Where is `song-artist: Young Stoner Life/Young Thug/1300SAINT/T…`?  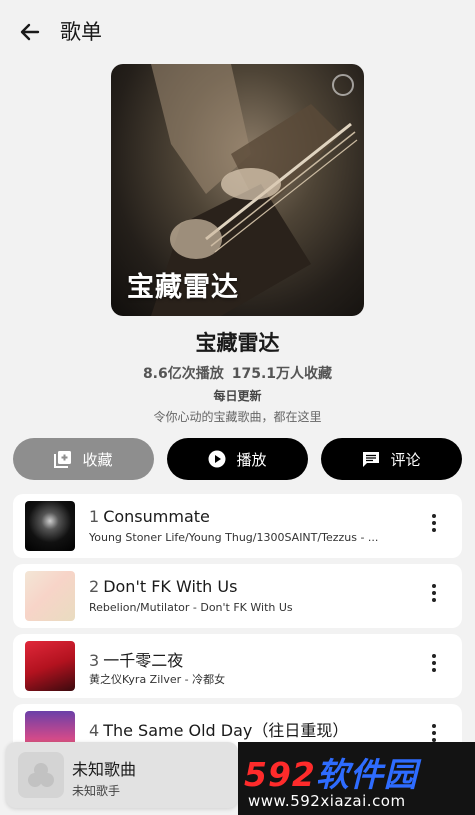
song-artist: Young Stoner Life/Young Thug/1300SAINT/T… is located at coordinates (234, 537).